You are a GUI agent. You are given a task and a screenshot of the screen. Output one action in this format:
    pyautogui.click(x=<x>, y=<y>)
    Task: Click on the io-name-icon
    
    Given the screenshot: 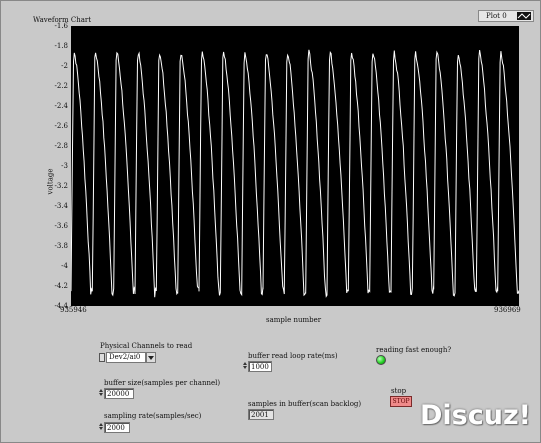 What is the action you would take?
    pyautogui.click(x=102, y=357)
    